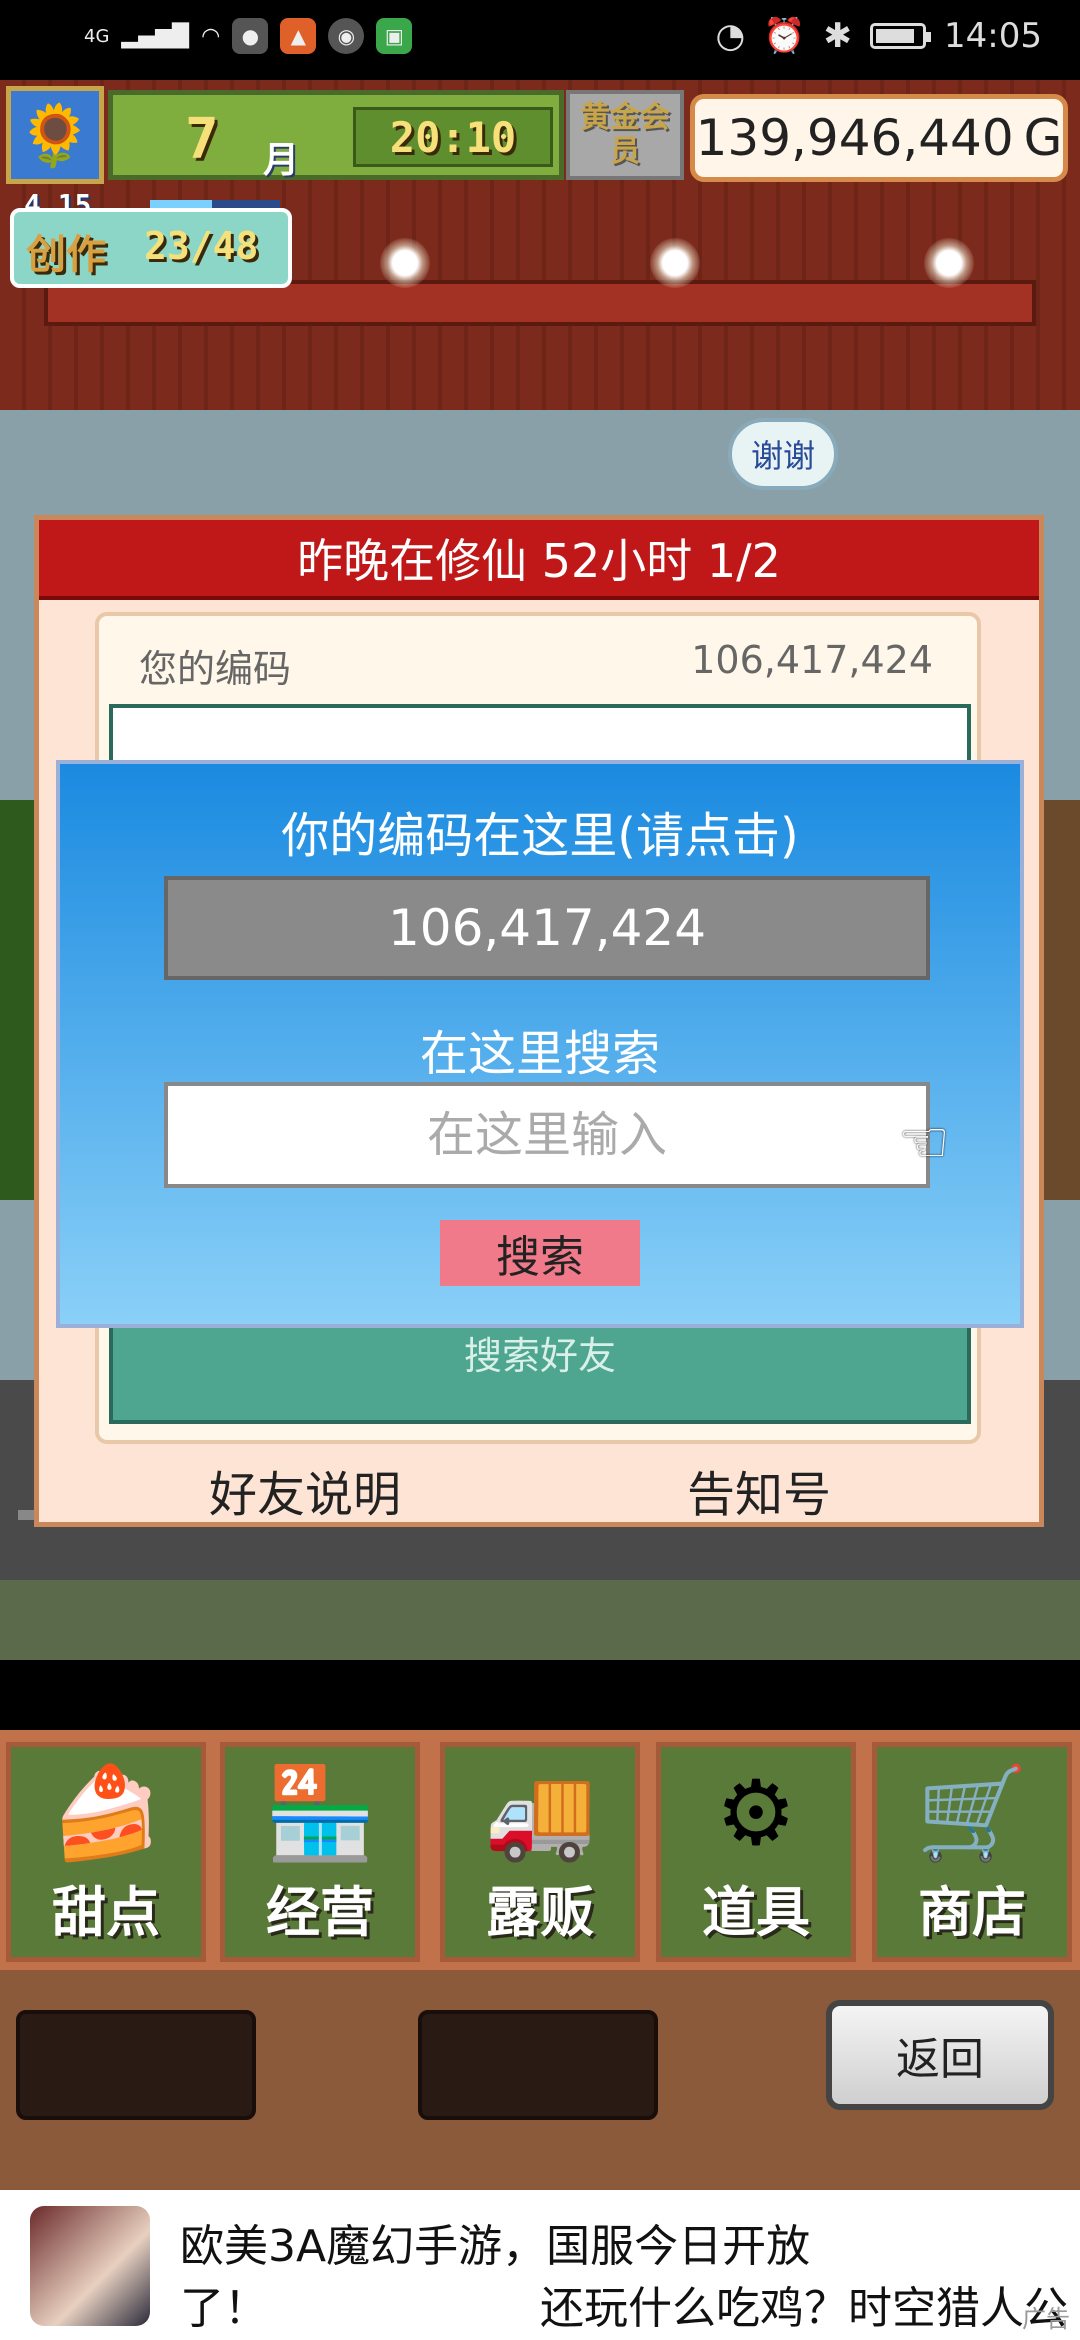 Image resolution: width=1080 pixels, height=2340 pixels. What do you see at coordinates (211, 36) in the screenshot?
I see `wifi-icon: ◠` at bounding box center [211, 36].